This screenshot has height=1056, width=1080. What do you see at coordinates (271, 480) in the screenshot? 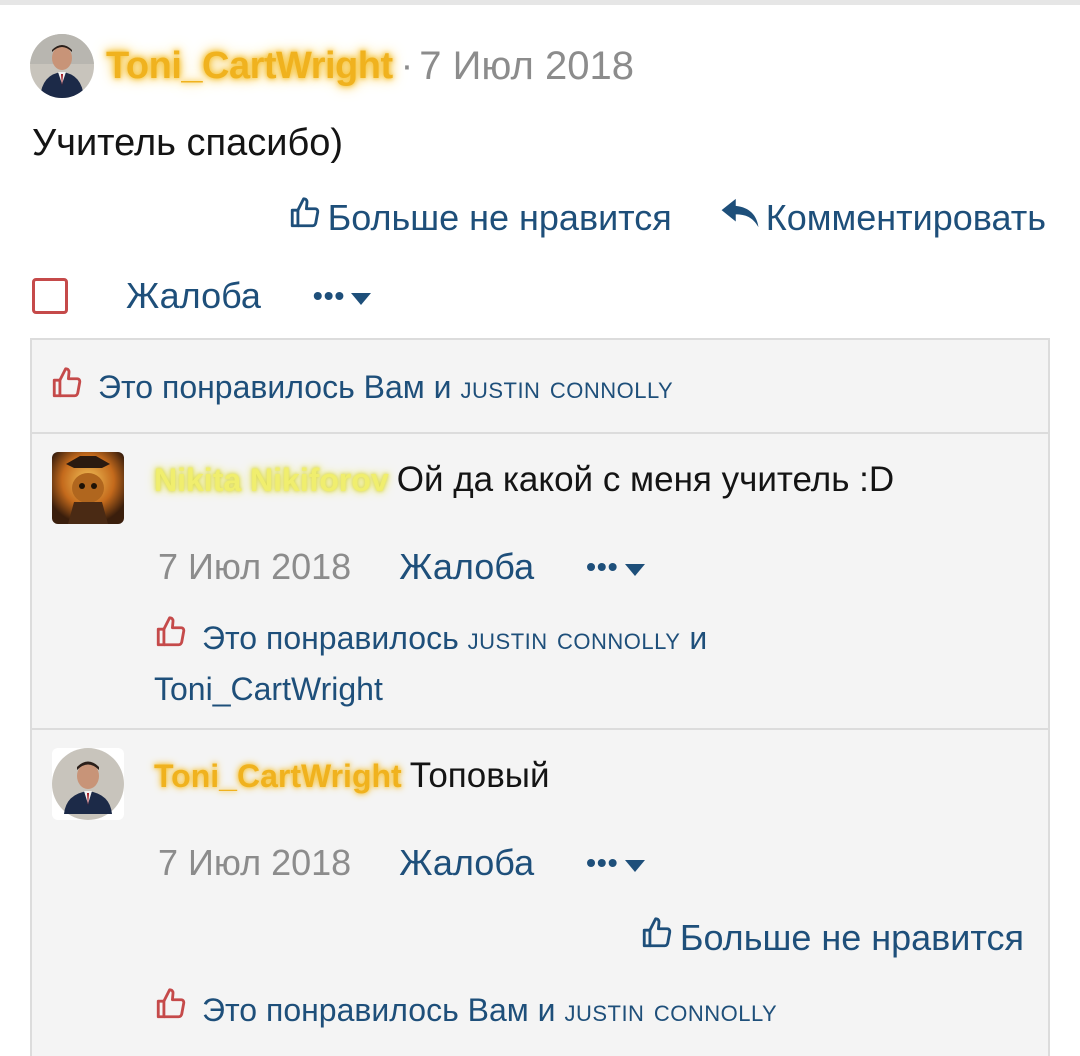
I see `commenter-name-link: Nikita Nikiforov` at bounding box center [271, 480].